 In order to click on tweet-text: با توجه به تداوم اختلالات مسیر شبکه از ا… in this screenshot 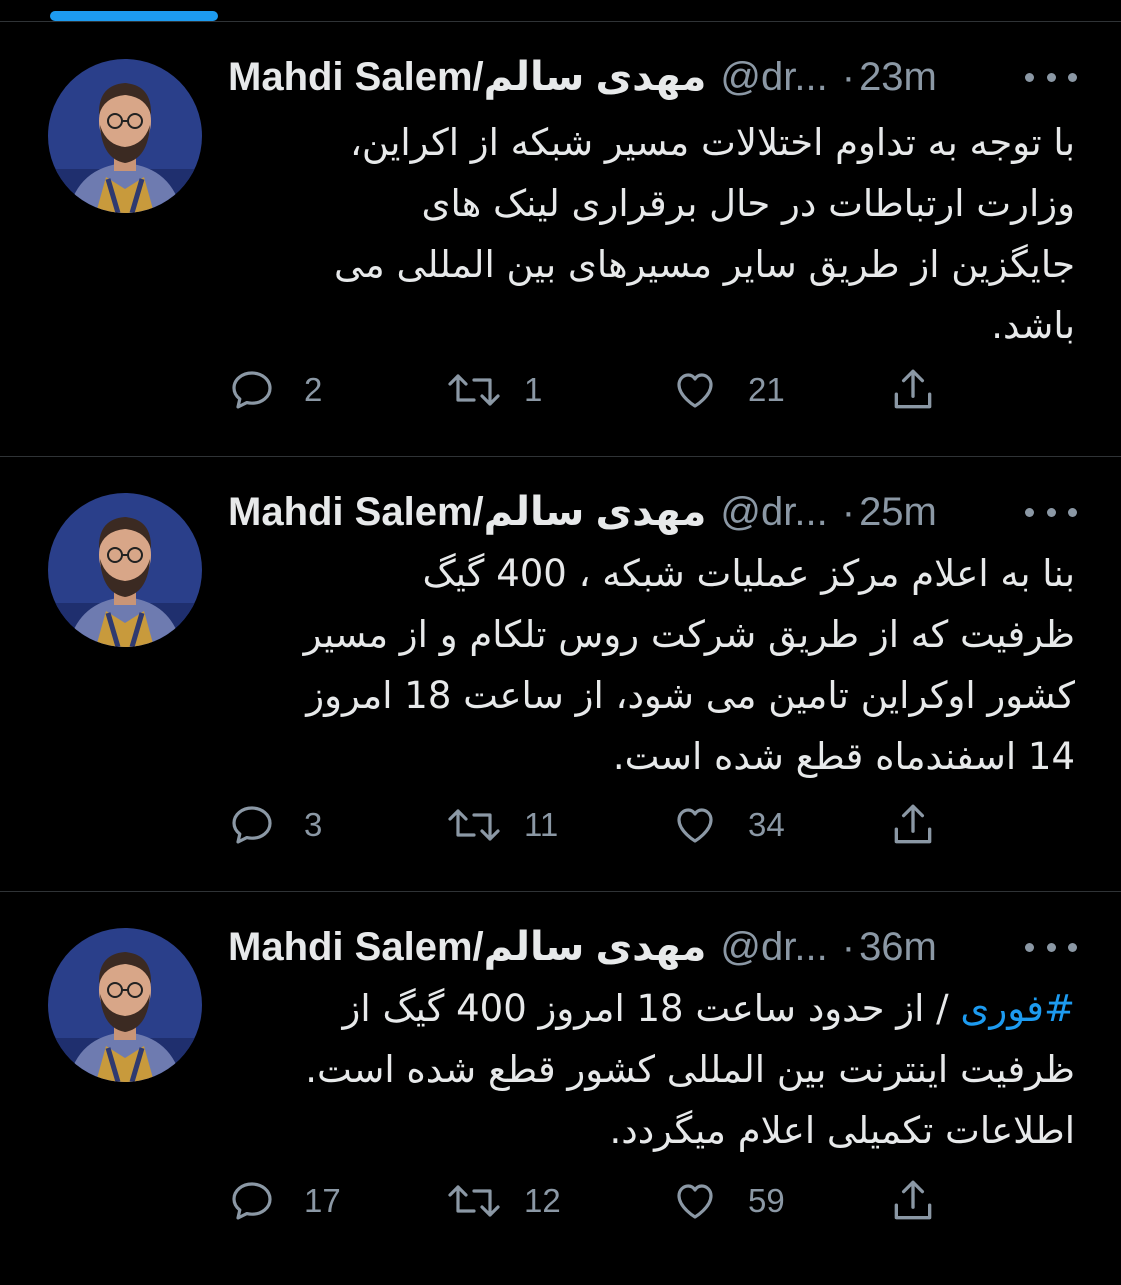, I will do `click(651, 234)`.